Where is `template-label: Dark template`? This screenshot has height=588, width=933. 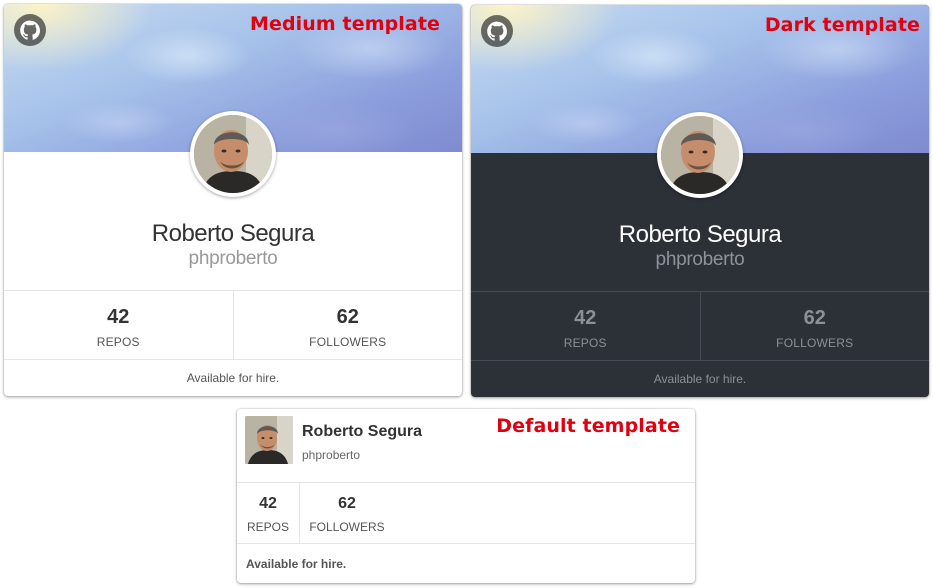 template-label: Dark template is located at coordinates (842, 25).